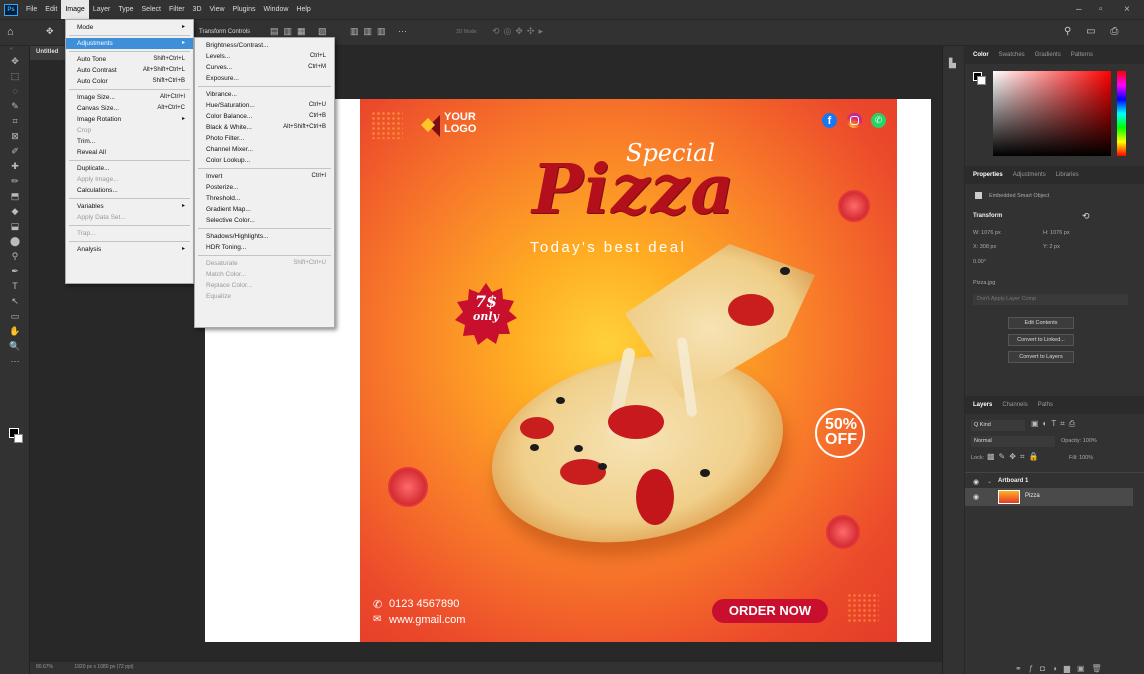 This screenshot has height=674, width=1144. Describe the element at coordinates (15, 316) in the screenshot. I see `rectangle-tool-icon: ▭` at that location.